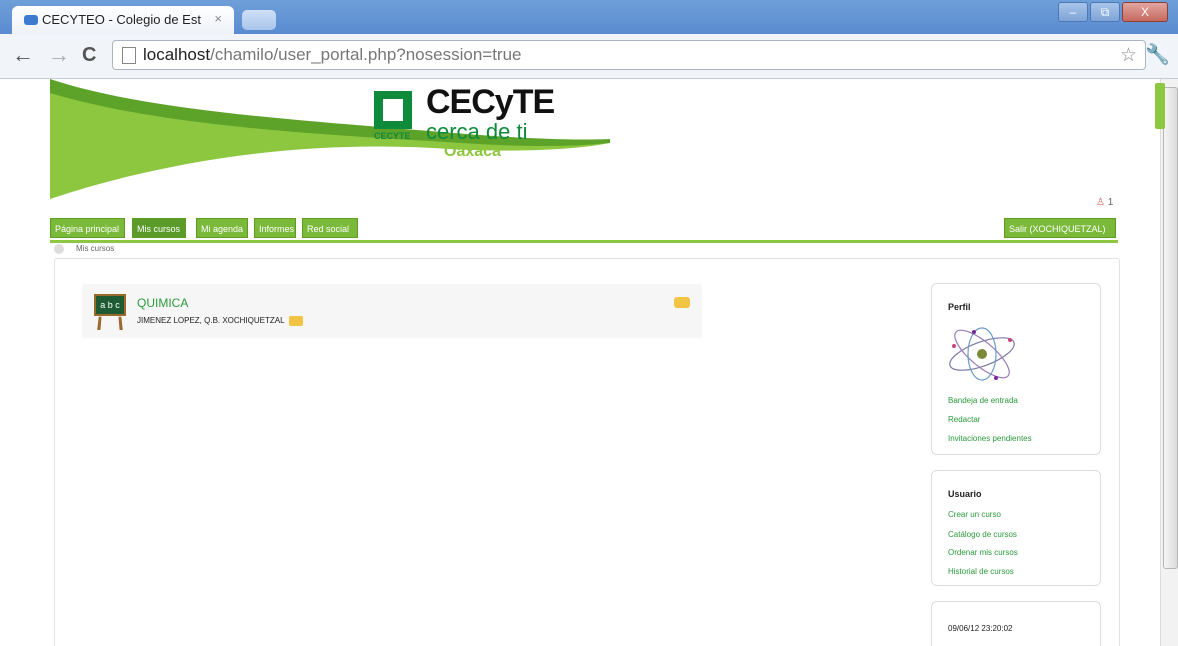 This screenshot has height=646, width=1178. Describe the element at coordinates (218, 18) in the screenshot. I see `tab-close-icon: ×` at that location.